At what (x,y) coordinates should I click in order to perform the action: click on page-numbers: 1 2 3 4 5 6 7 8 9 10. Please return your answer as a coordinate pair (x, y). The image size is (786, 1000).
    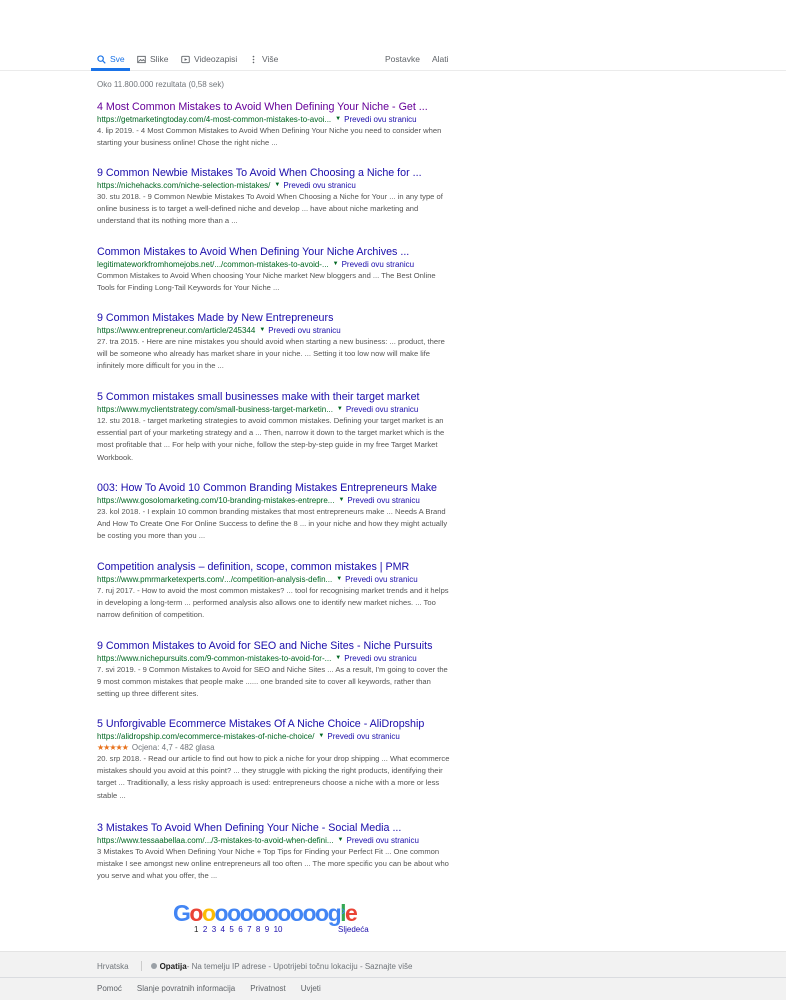
    Looking at the image, I should click on (238, 929).